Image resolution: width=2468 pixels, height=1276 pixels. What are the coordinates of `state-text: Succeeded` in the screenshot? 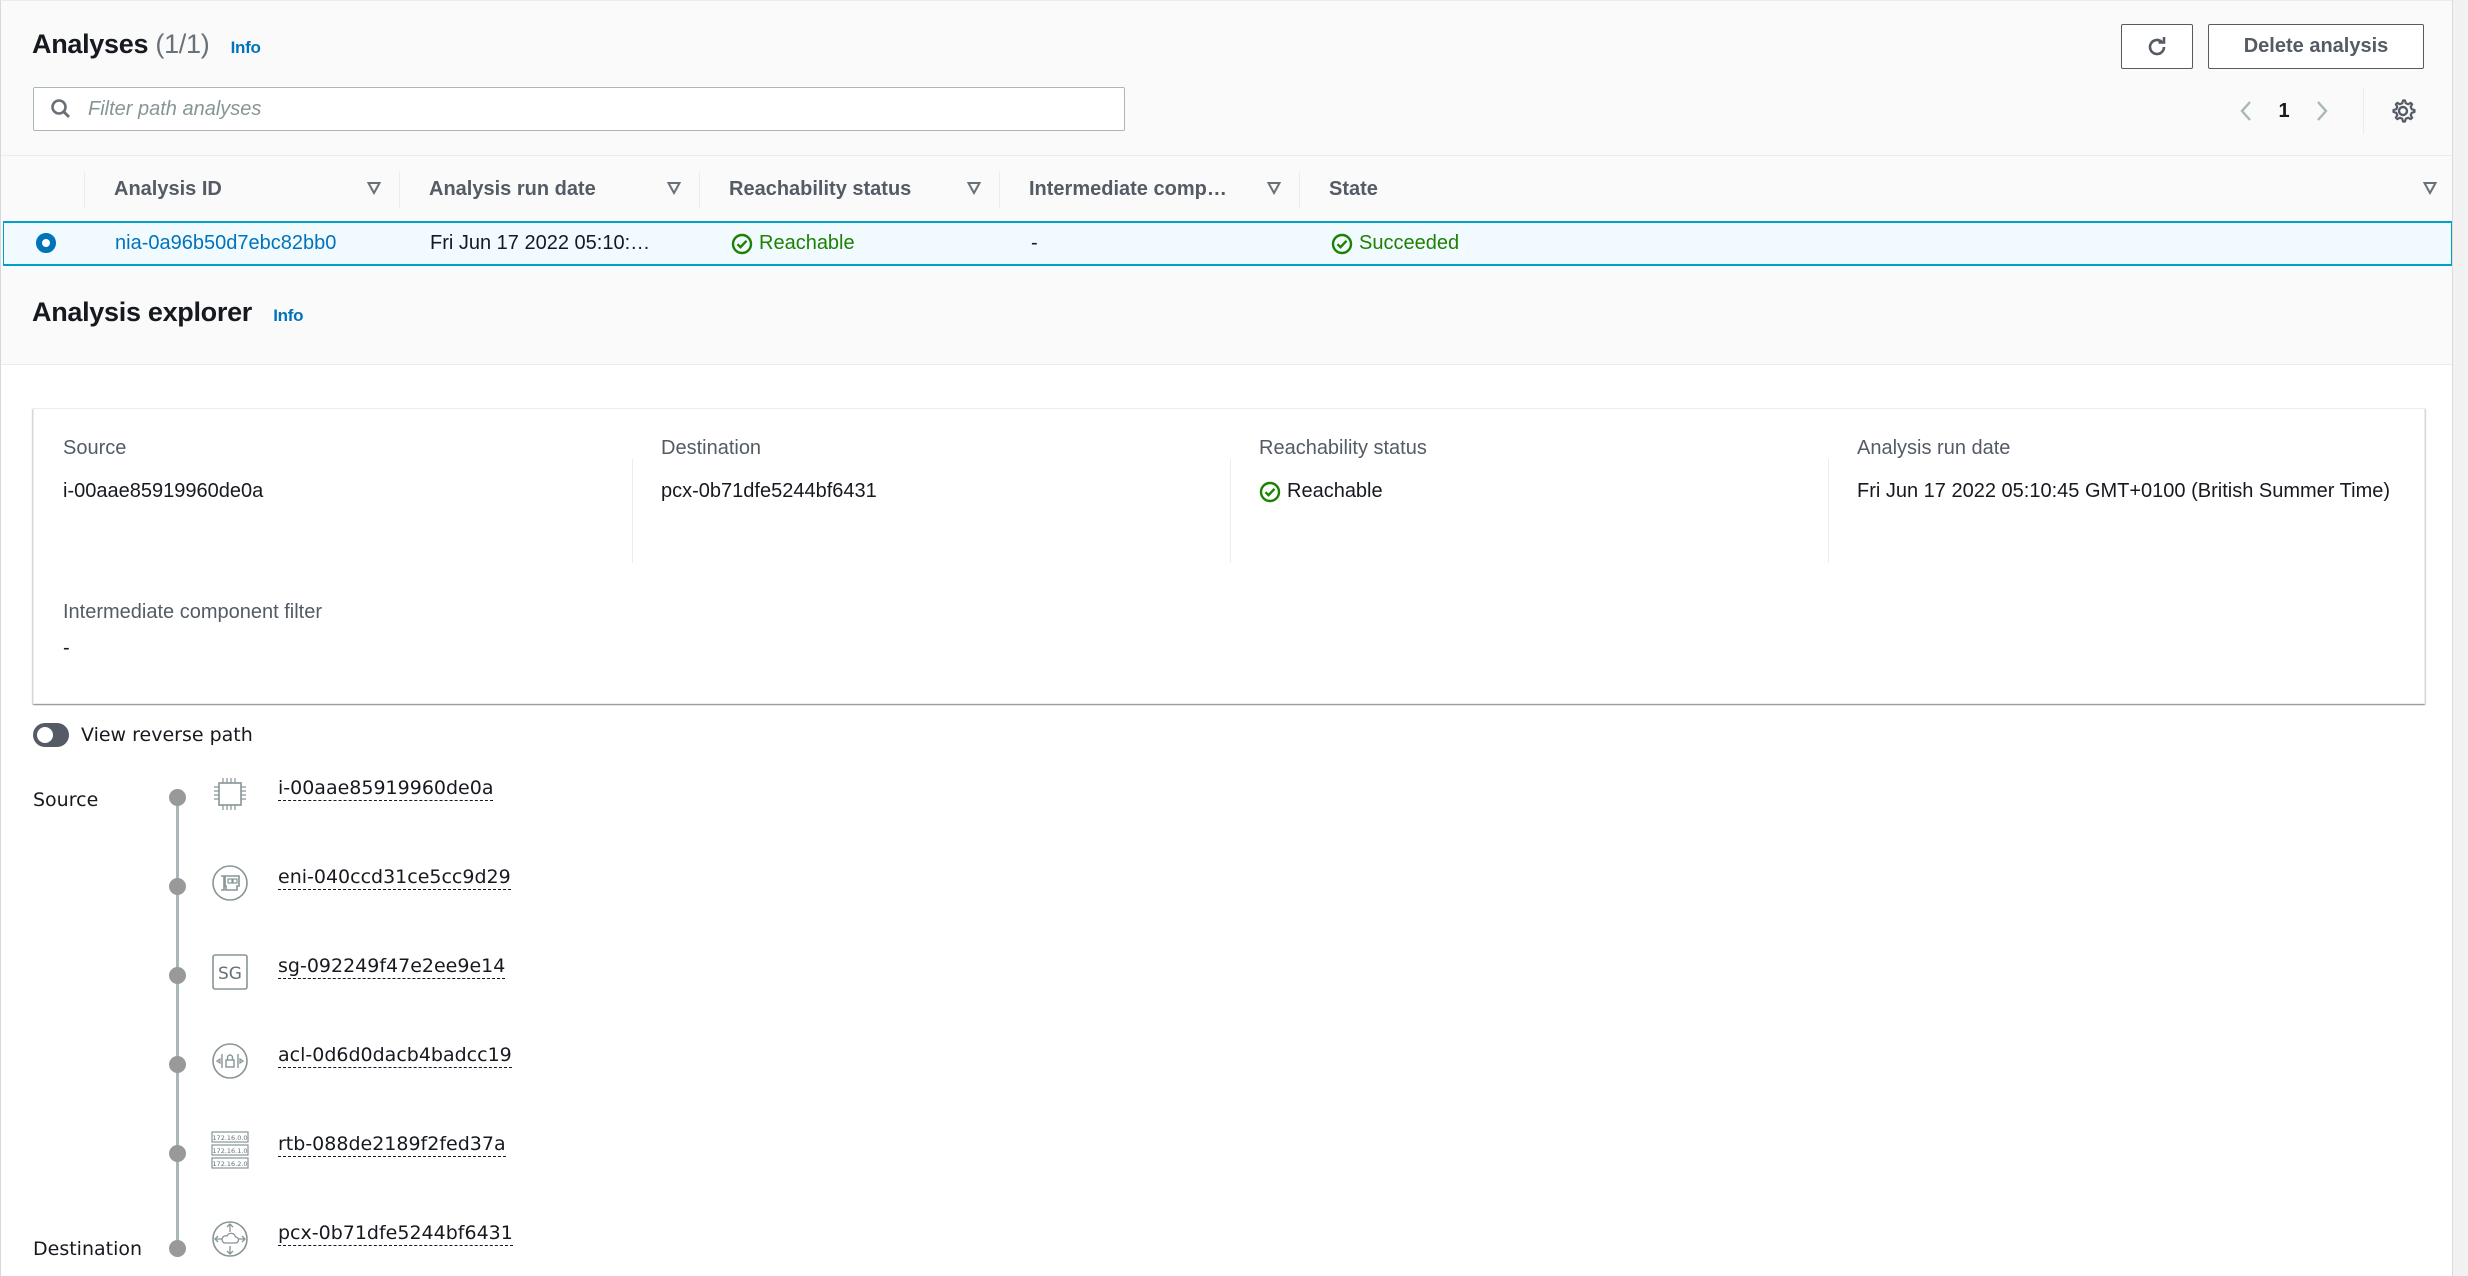 It's located at (1409, 243).